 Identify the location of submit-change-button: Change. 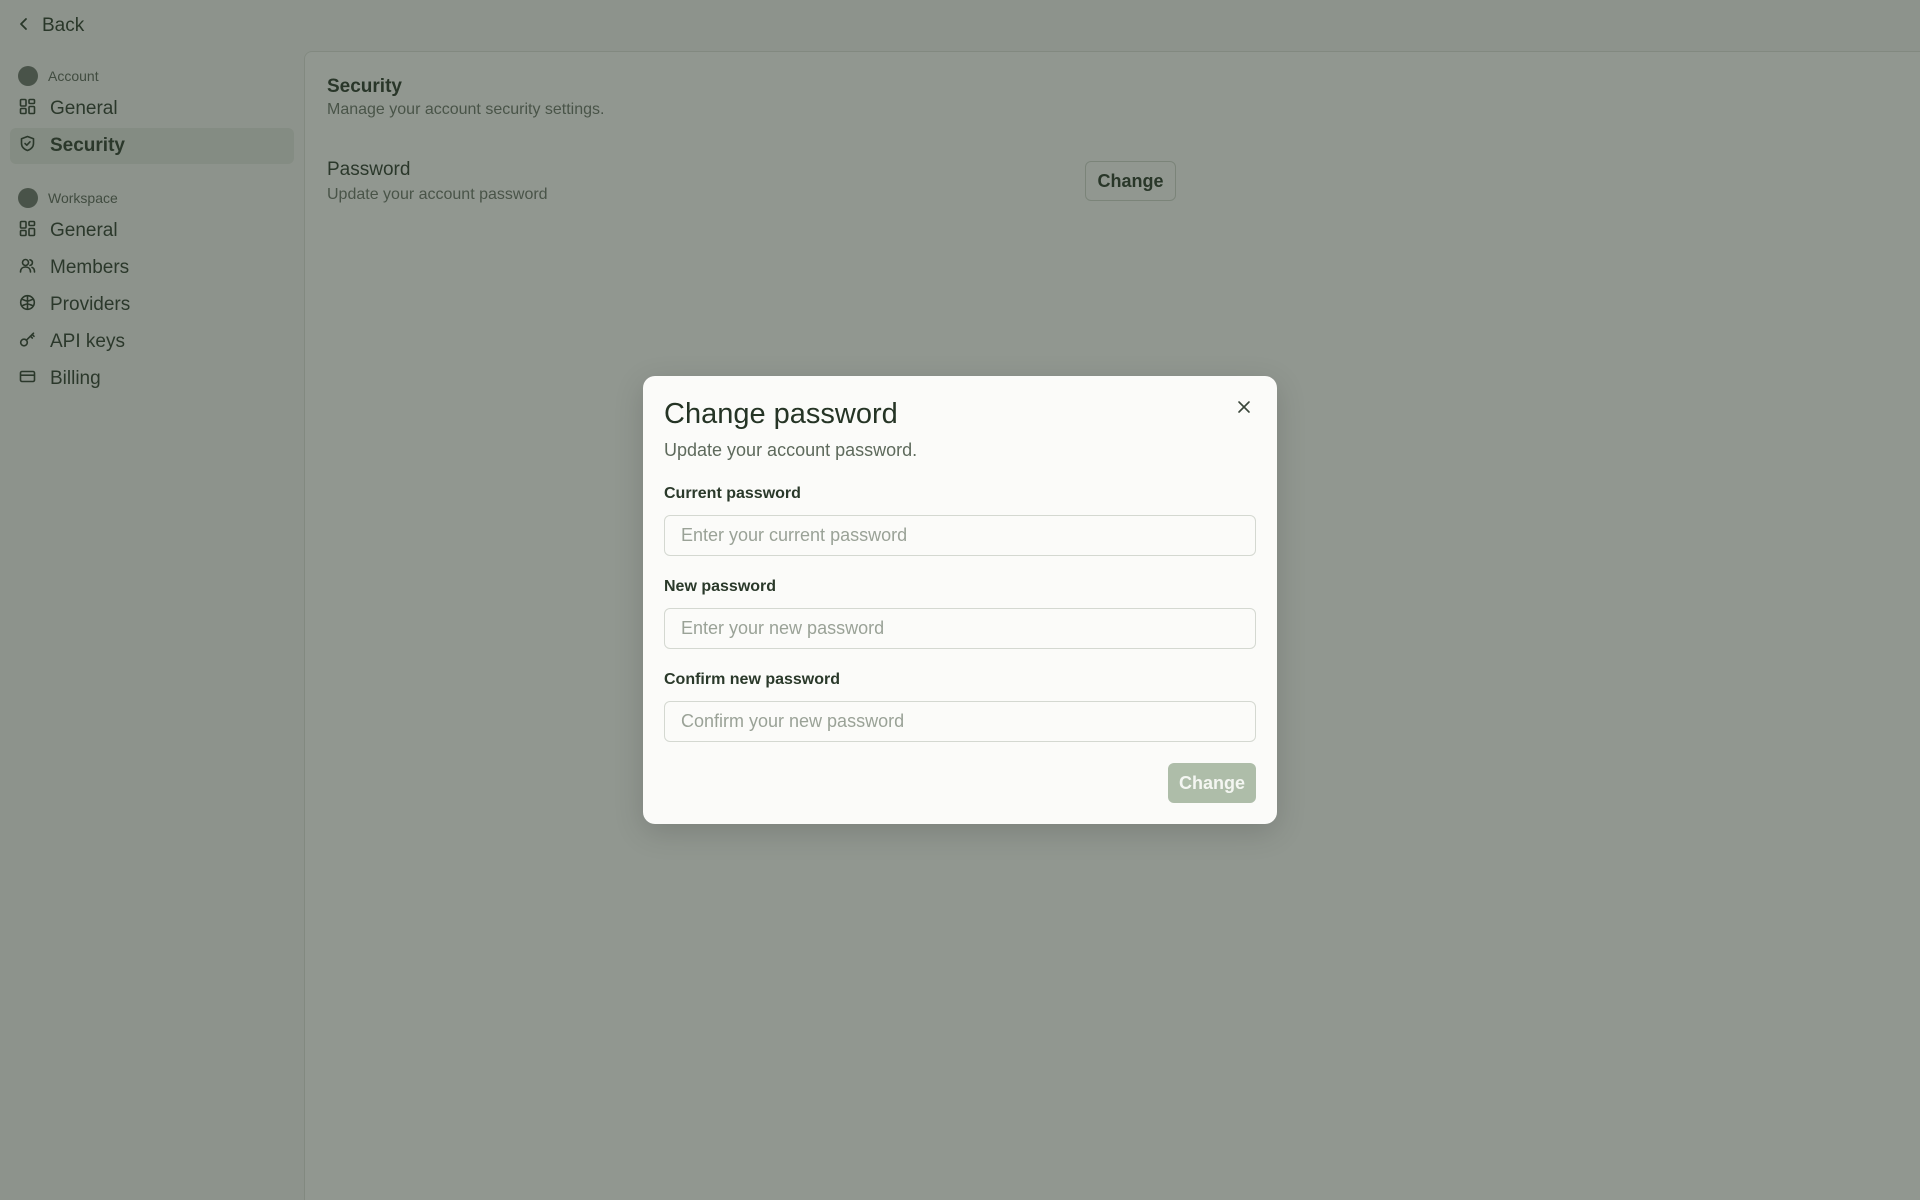
(1212, 783).